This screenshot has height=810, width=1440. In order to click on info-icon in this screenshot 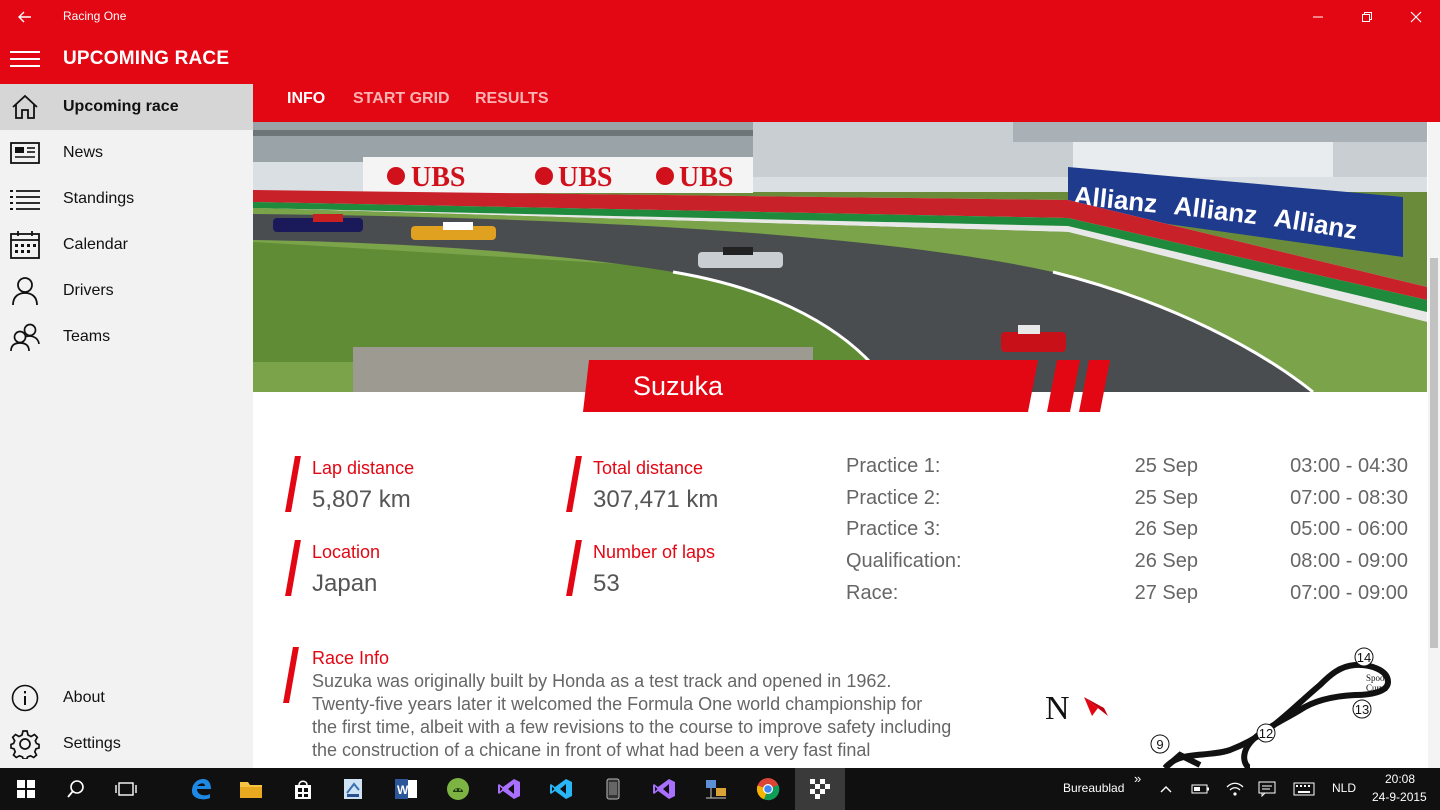, I will do `click(25, 698)`.